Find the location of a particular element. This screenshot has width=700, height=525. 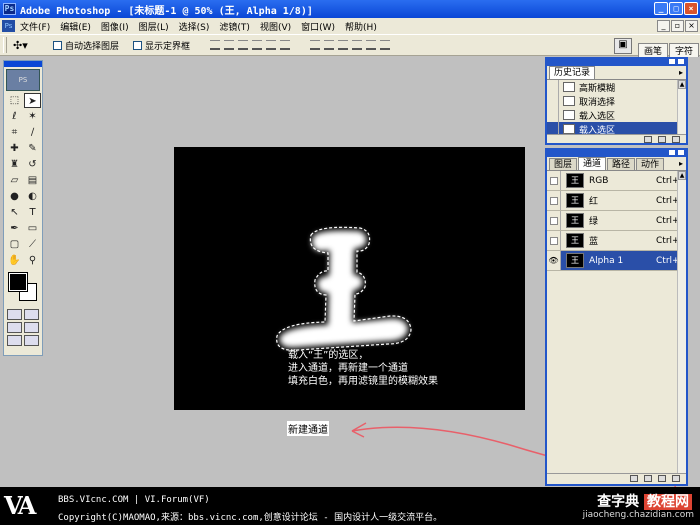

maximize-button: □ is located at coordinates (676, 8).